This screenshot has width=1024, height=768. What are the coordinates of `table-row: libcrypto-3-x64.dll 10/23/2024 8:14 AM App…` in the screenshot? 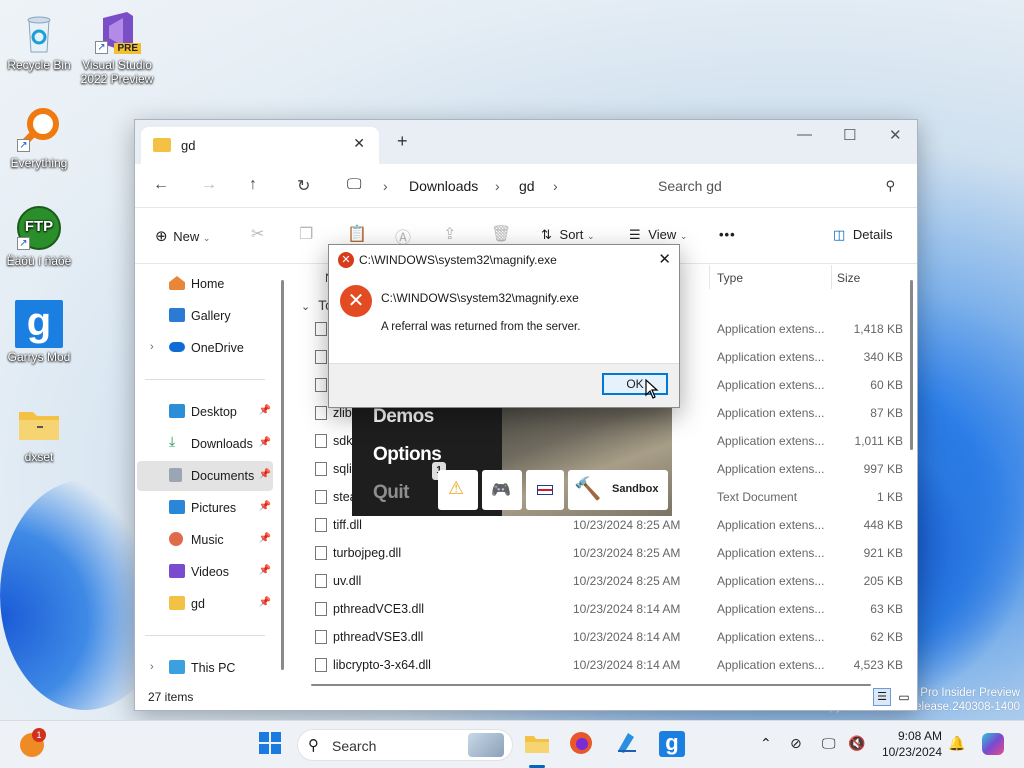 It's located at (601, 665).